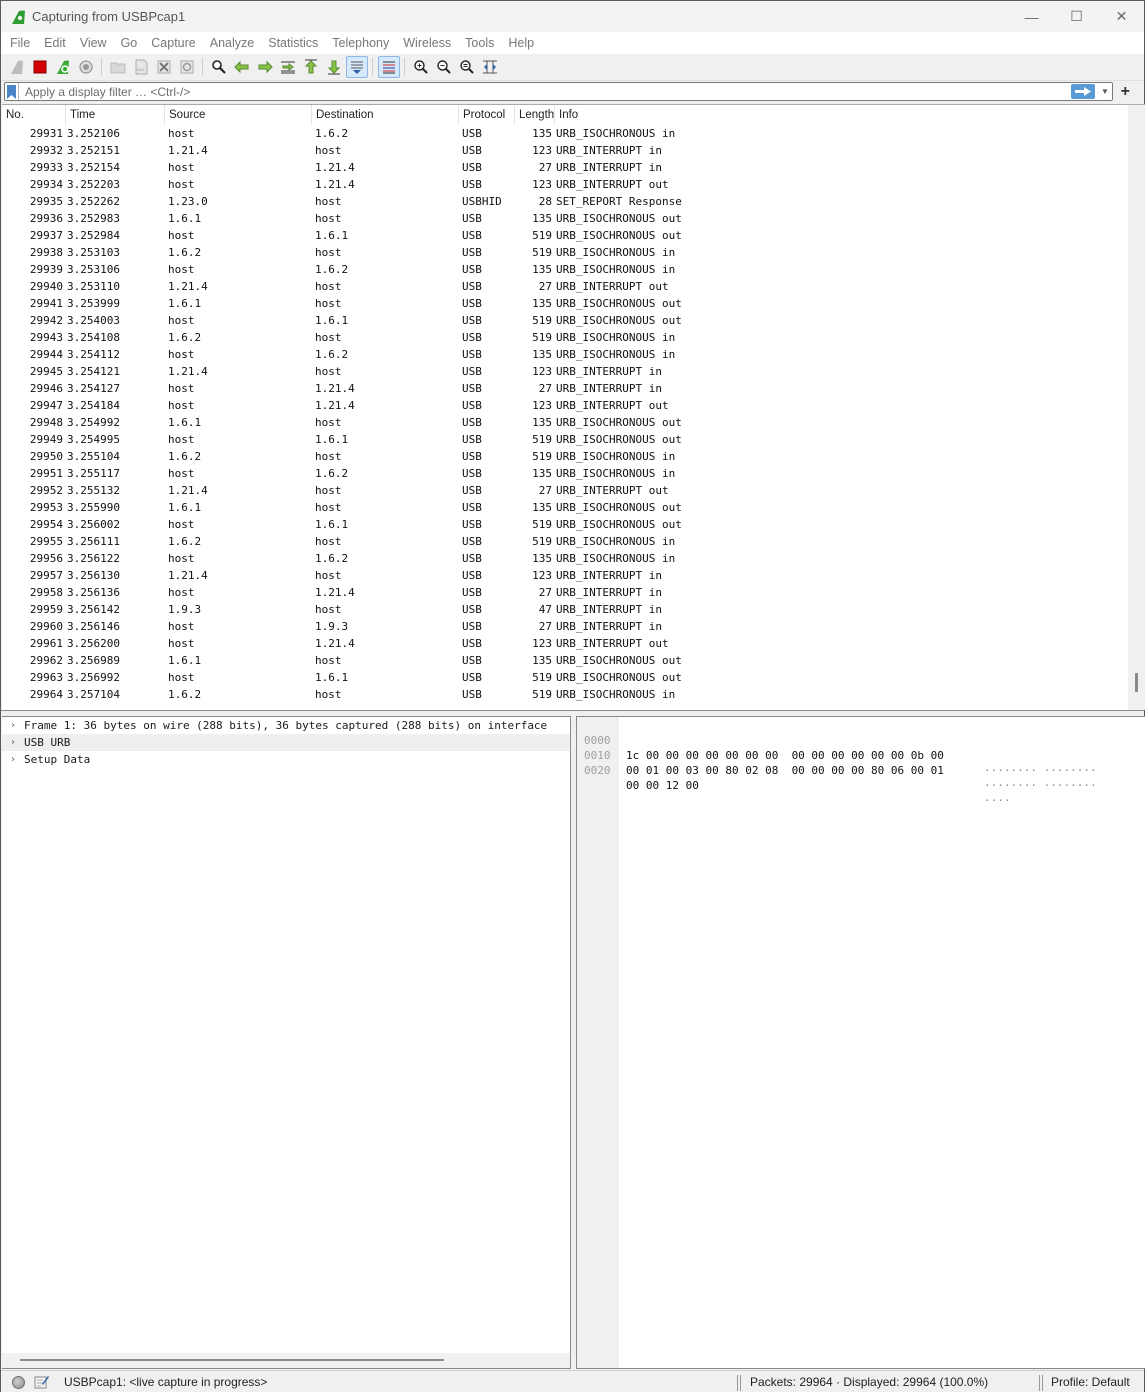 This screenshot has width=1145, height=1392. What do you see at coordinates (173, 43) in the screenshot?
I see `menu-capture: Capture` at bounding box center [173, 43].